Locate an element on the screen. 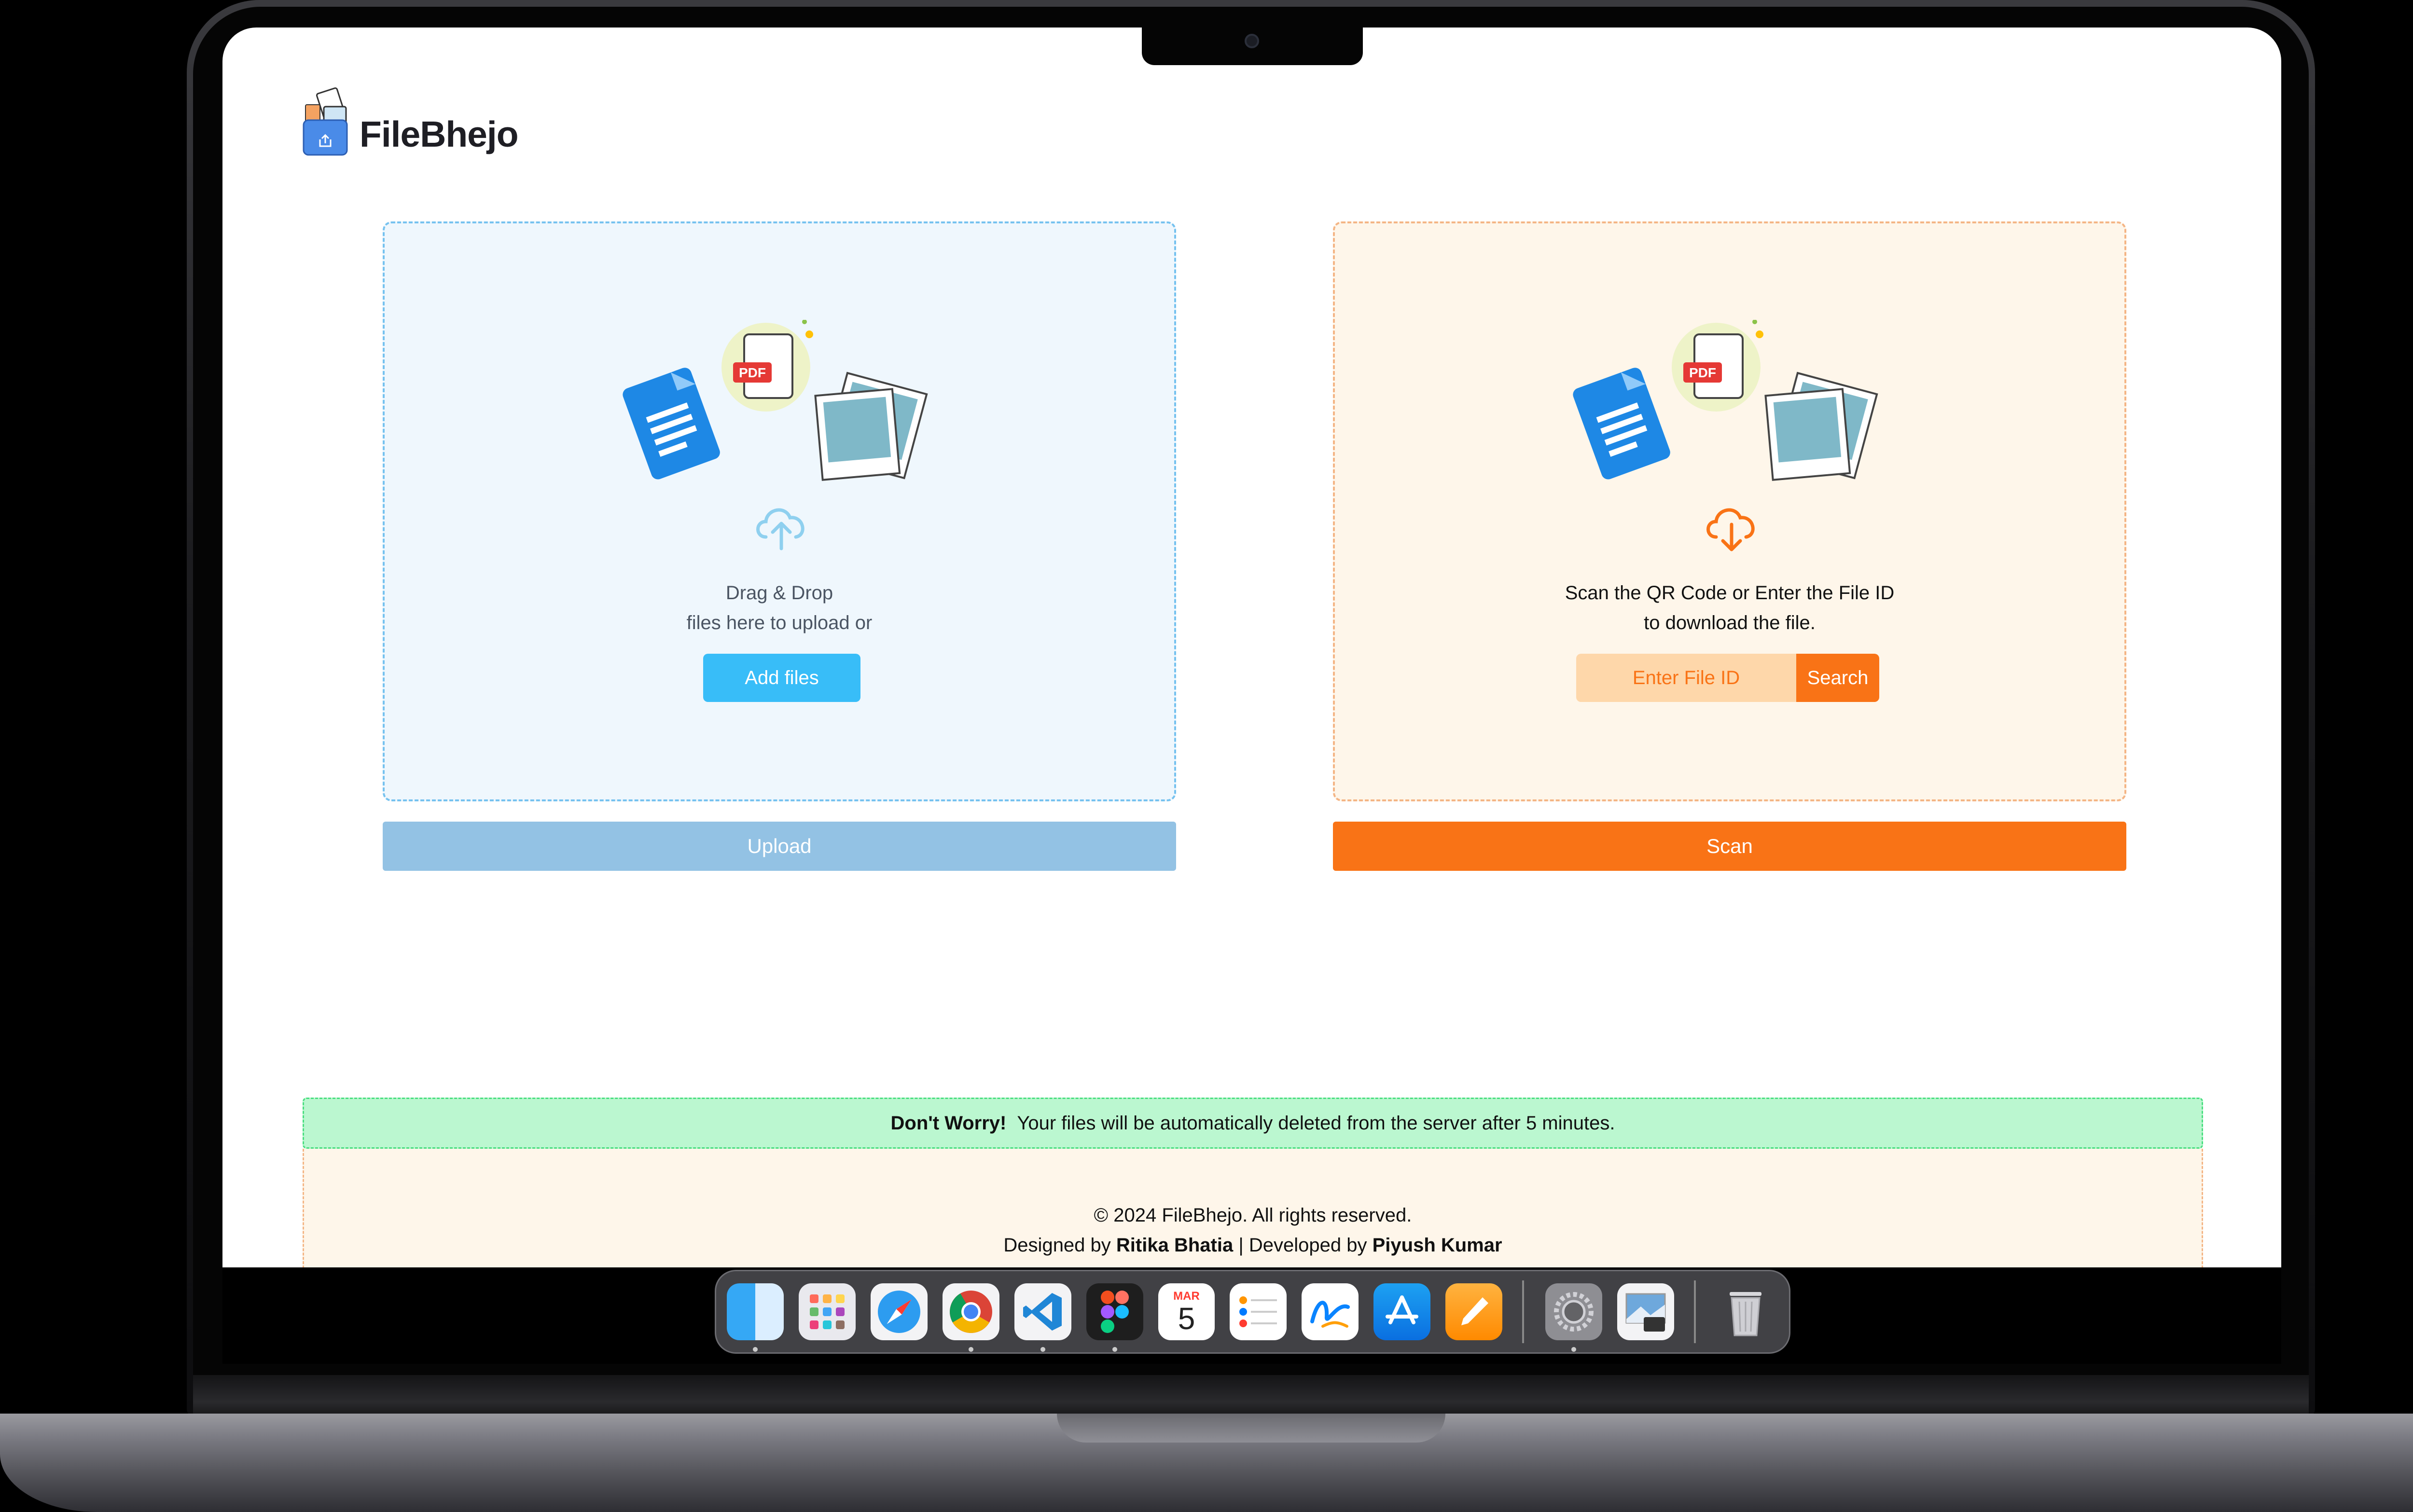 The height and width of the screenshot is (1512, 2413). preview-icon is located at coordinates (1645, 1311).